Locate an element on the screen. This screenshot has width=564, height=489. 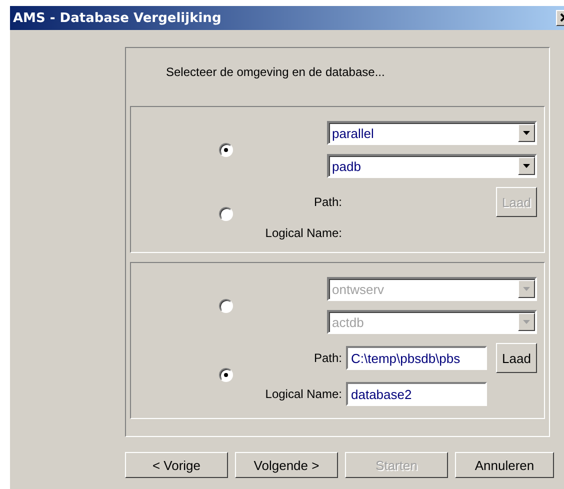
window-title: AMS - Database Vergelijking is located at coordinates (117, 18).